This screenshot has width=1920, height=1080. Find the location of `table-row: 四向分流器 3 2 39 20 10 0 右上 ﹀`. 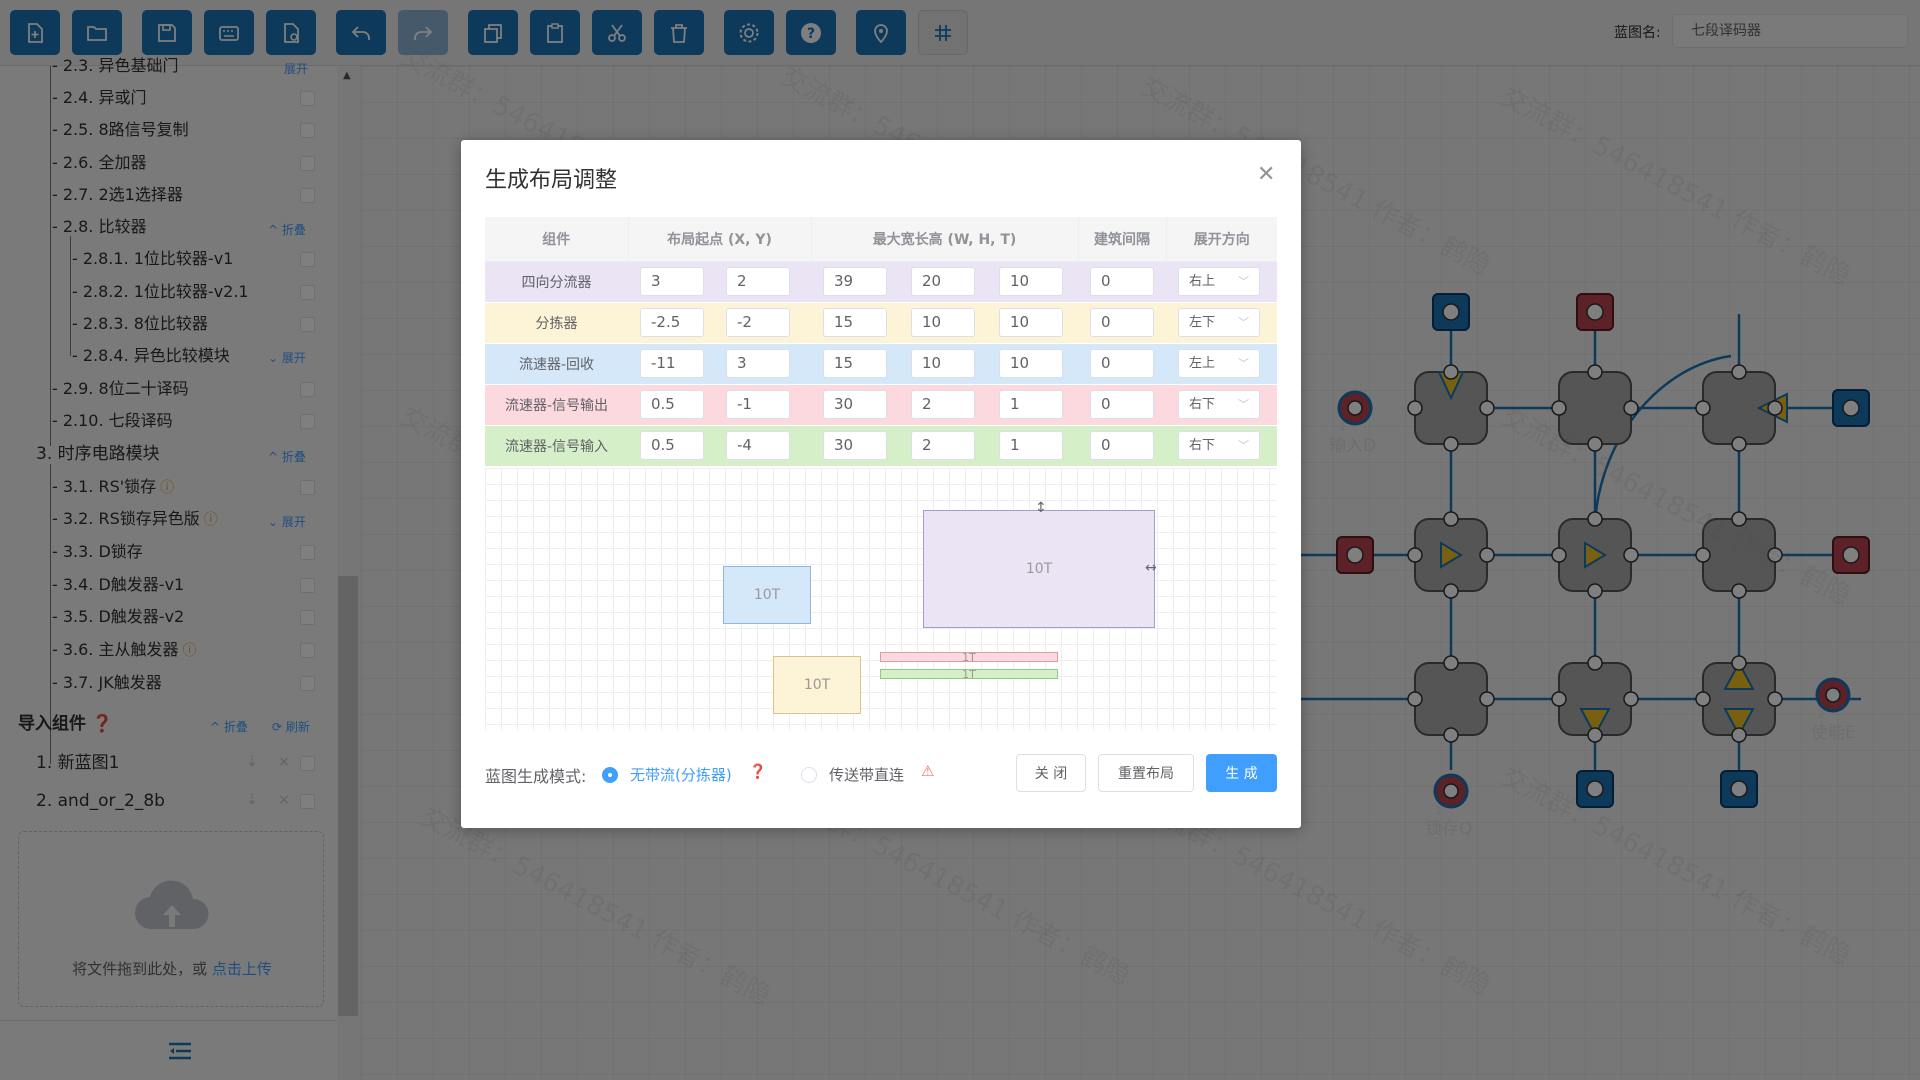

table-row: 四向分流器 3 2 39 20 10 0 右上 ﹀ is located at coordinates (881, 282).